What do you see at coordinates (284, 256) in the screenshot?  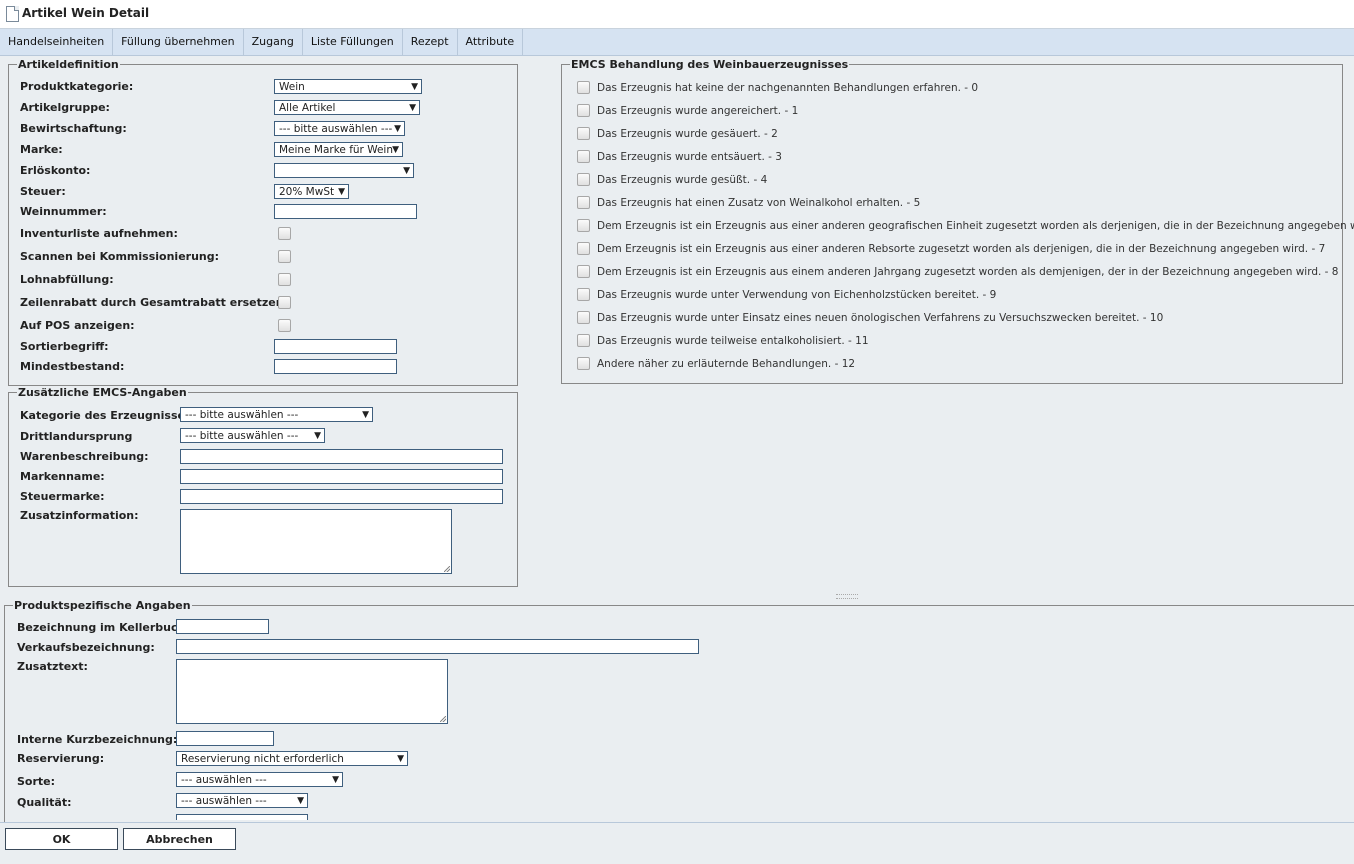 I see `checkbox-scannen` at bounding box center [284, 256].